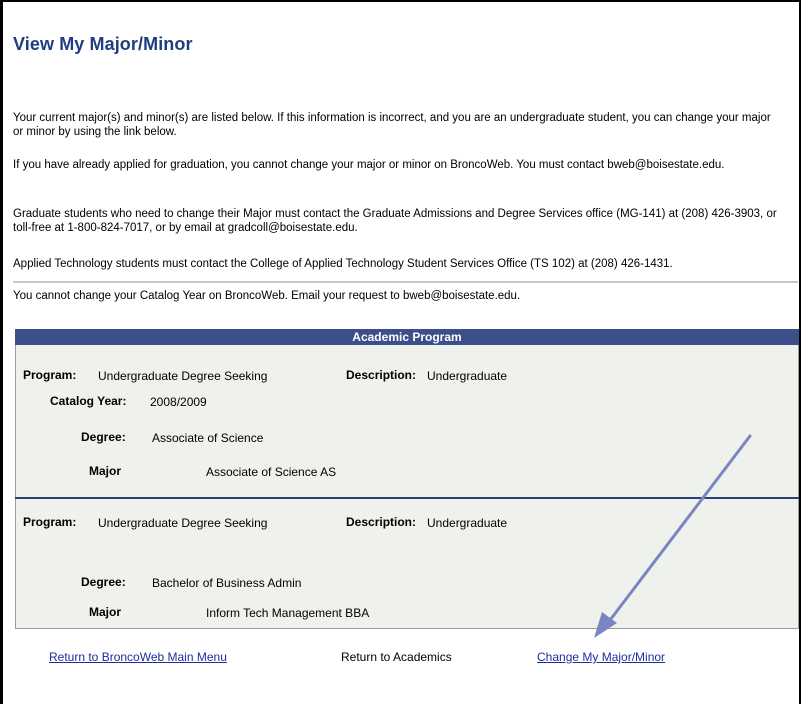  Describe the element at coordinates (103, 44) in the screenshot. I see `page-title: View My Major/Minor` at that location.